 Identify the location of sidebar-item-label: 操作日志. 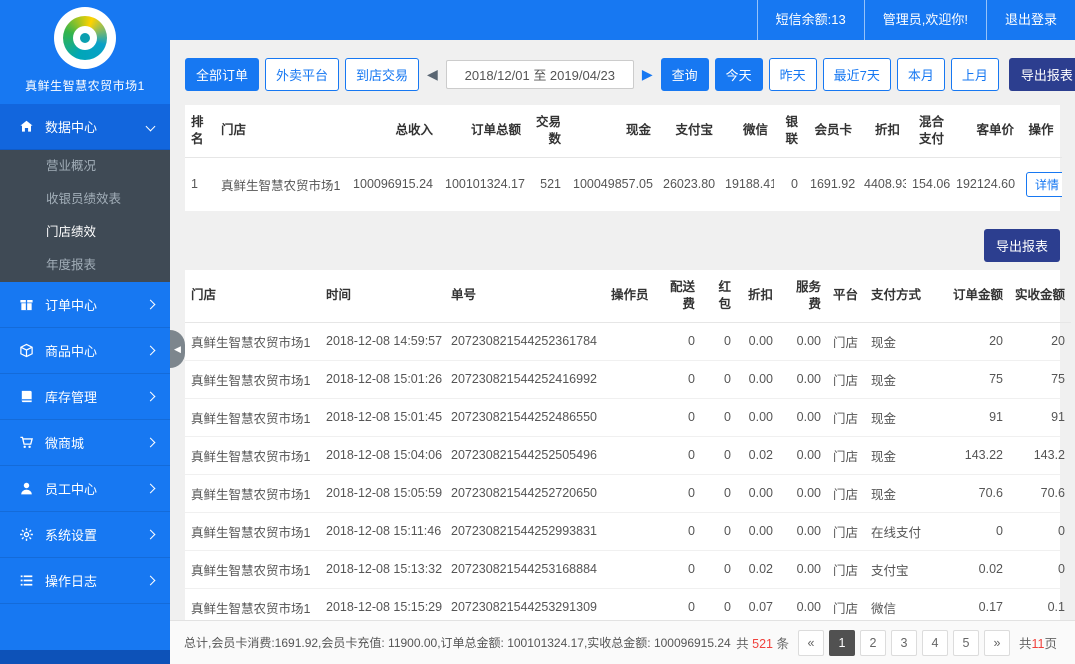
(71, 581).